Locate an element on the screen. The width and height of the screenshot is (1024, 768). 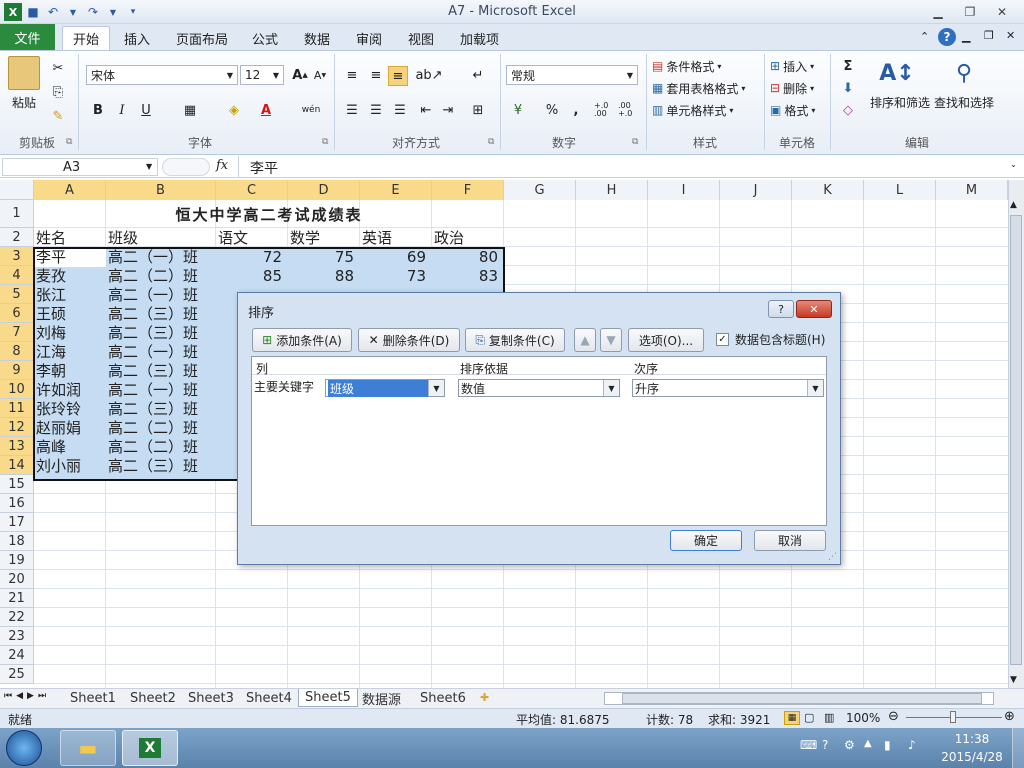
underline-button: U is located at coordinates (146, 110).